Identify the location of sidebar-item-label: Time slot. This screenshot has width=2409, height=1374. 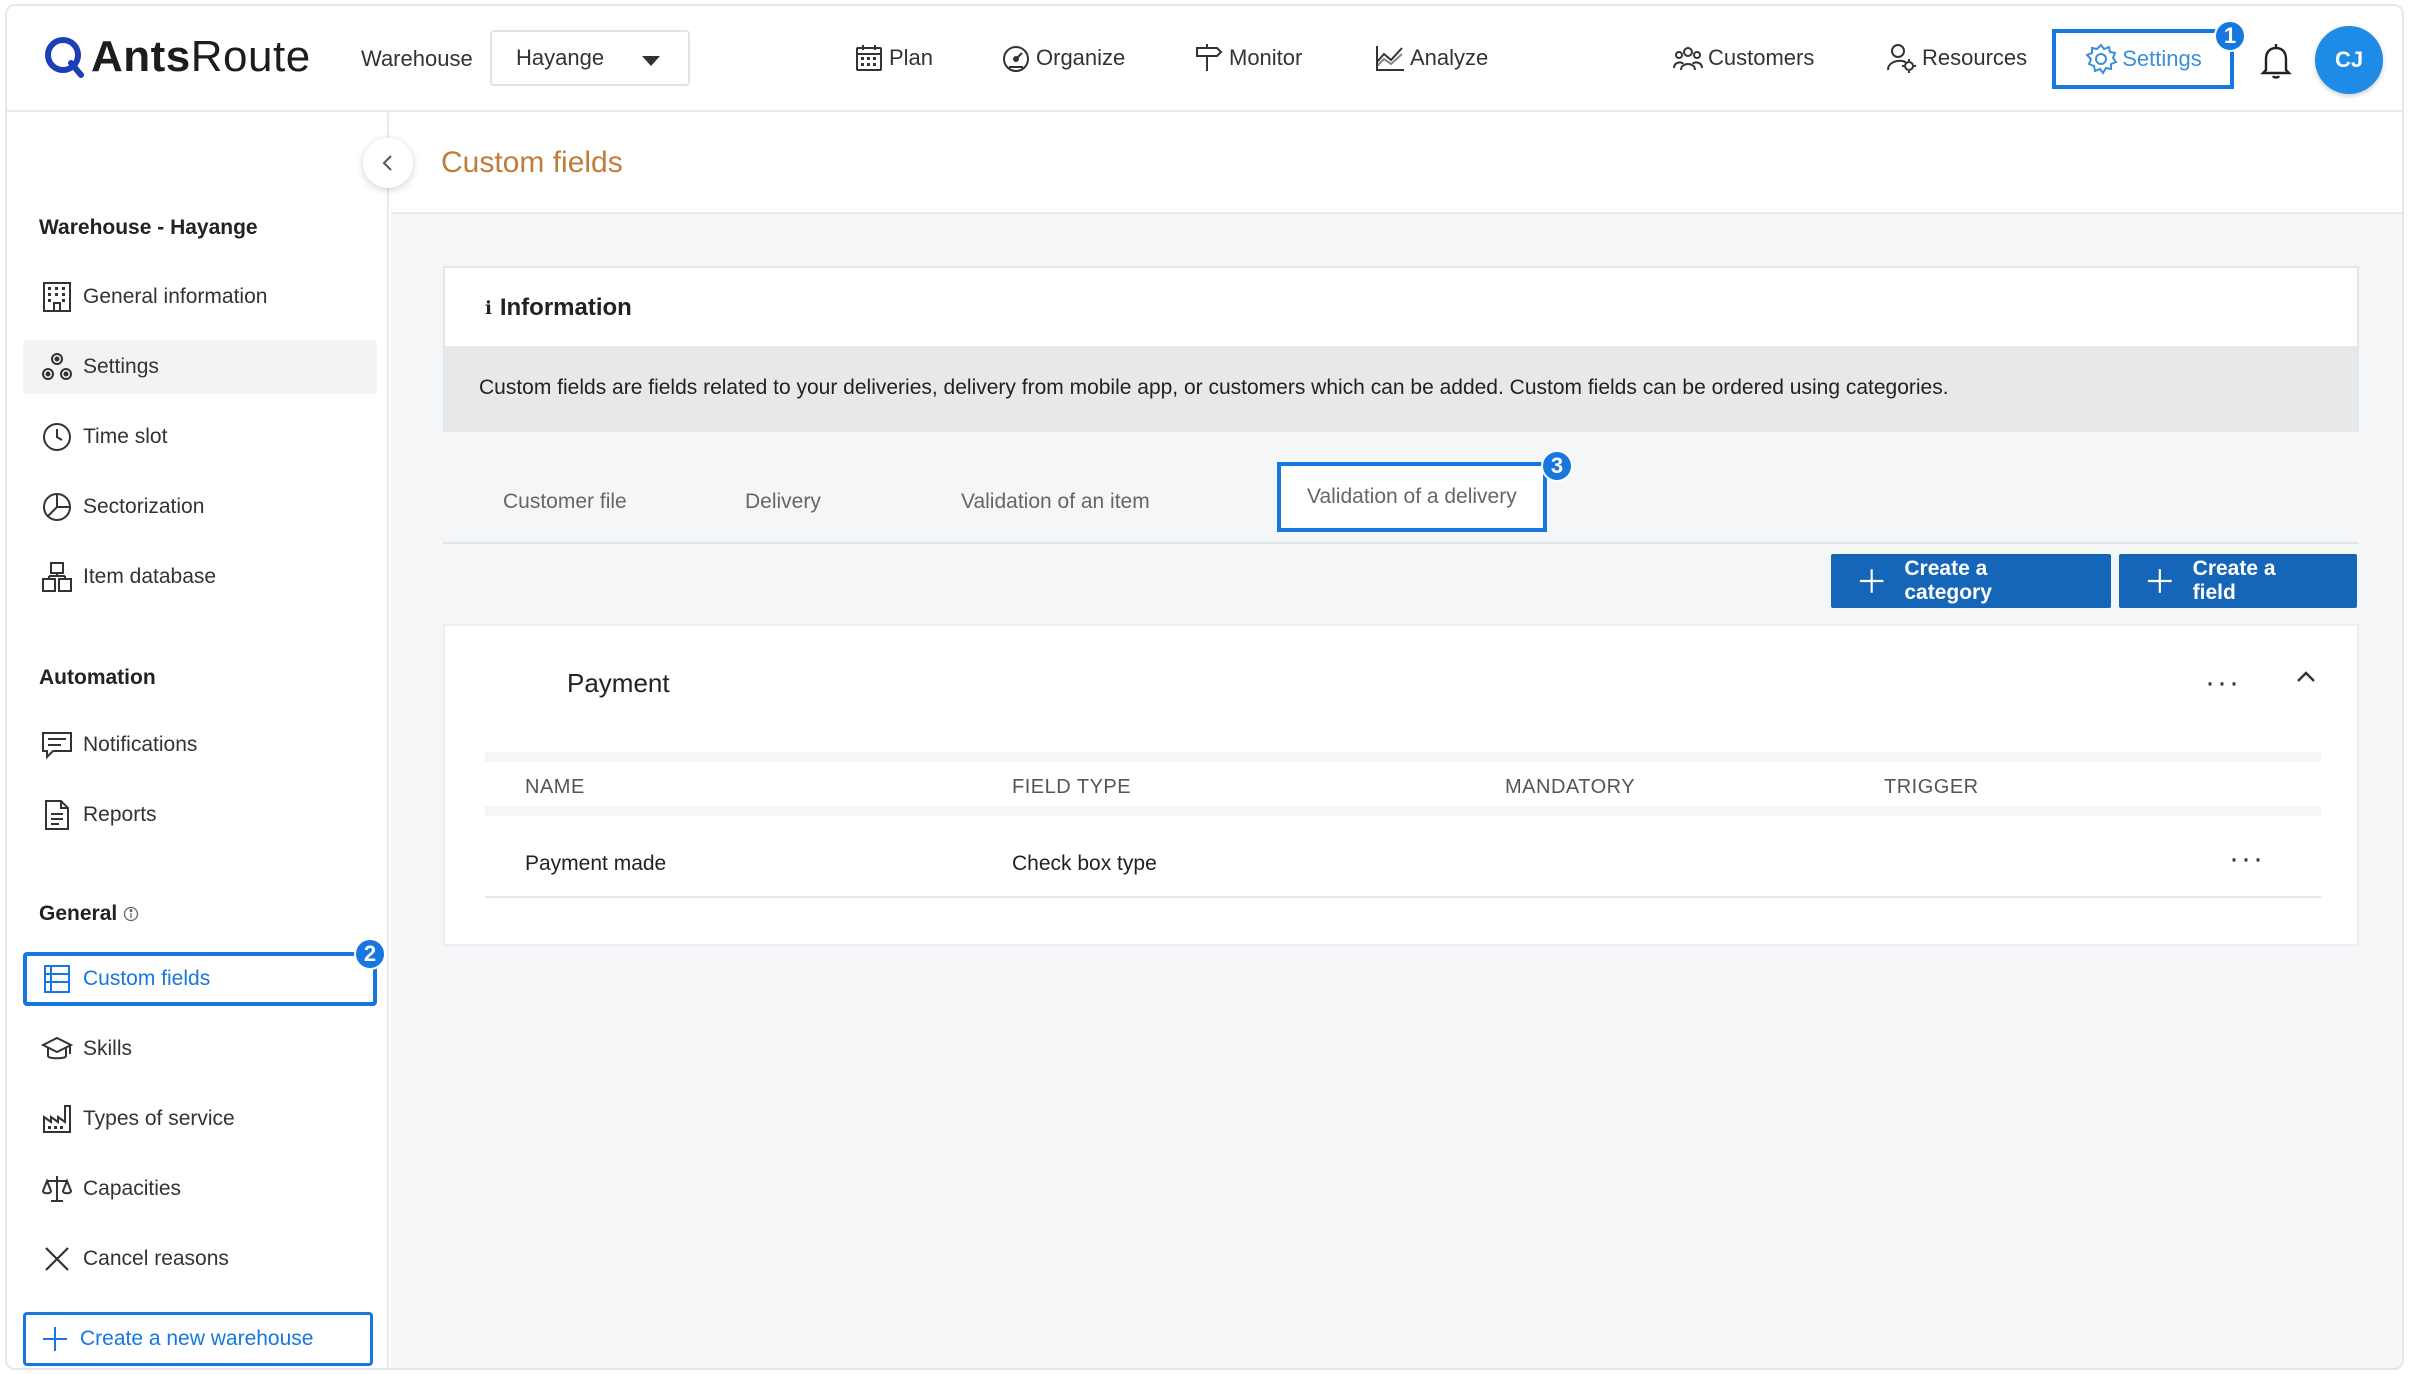
(125, 436).